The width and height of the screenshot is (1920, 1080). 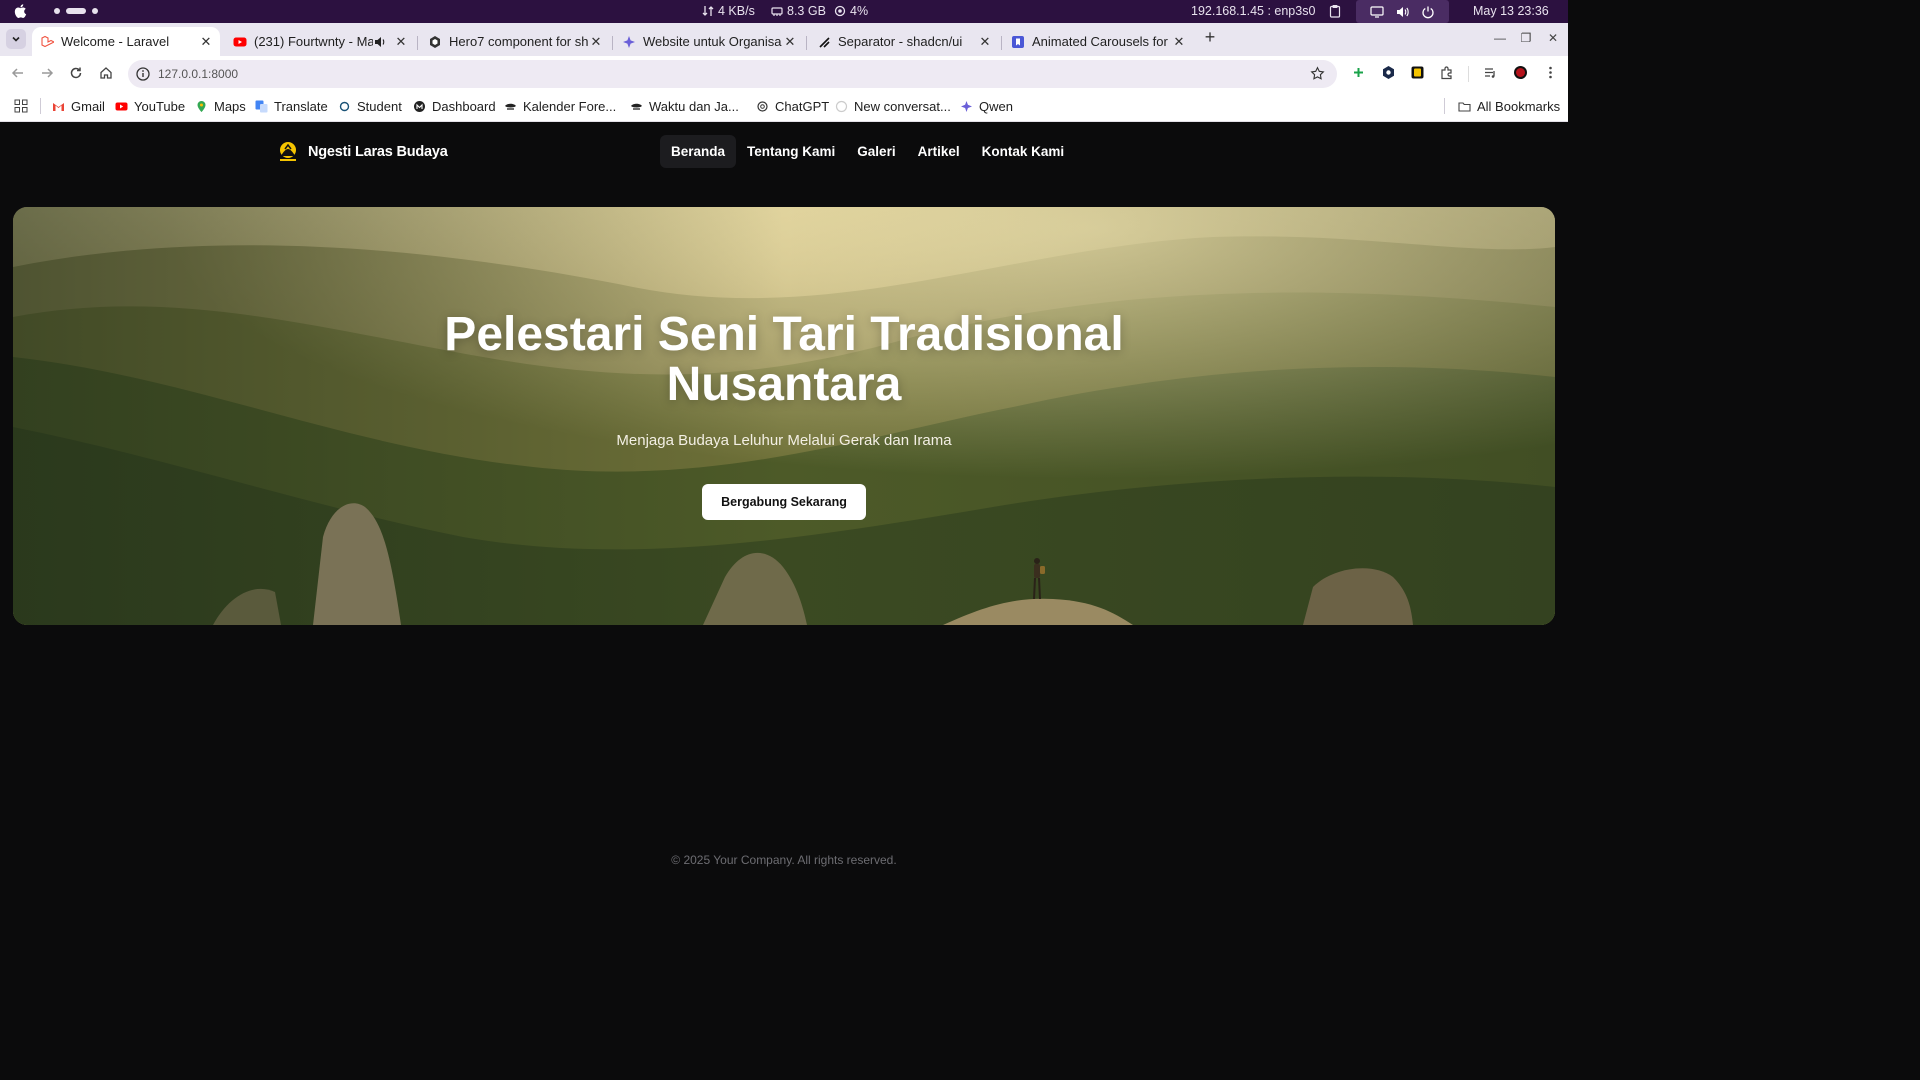 What do you see at coordinates (1210, 37) in the screenshot?
I see `new-tab-button: +` at bounding box center [1210, 37].